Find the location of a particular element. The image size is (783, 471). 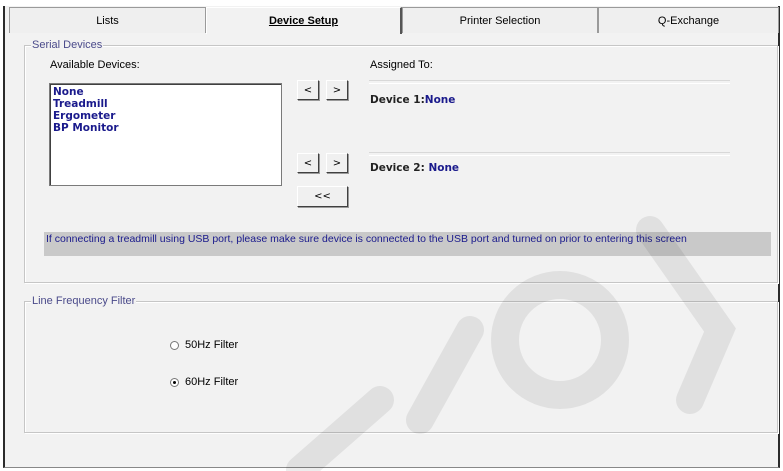

list-item: Treadmill is located at coordinates (165, 104).